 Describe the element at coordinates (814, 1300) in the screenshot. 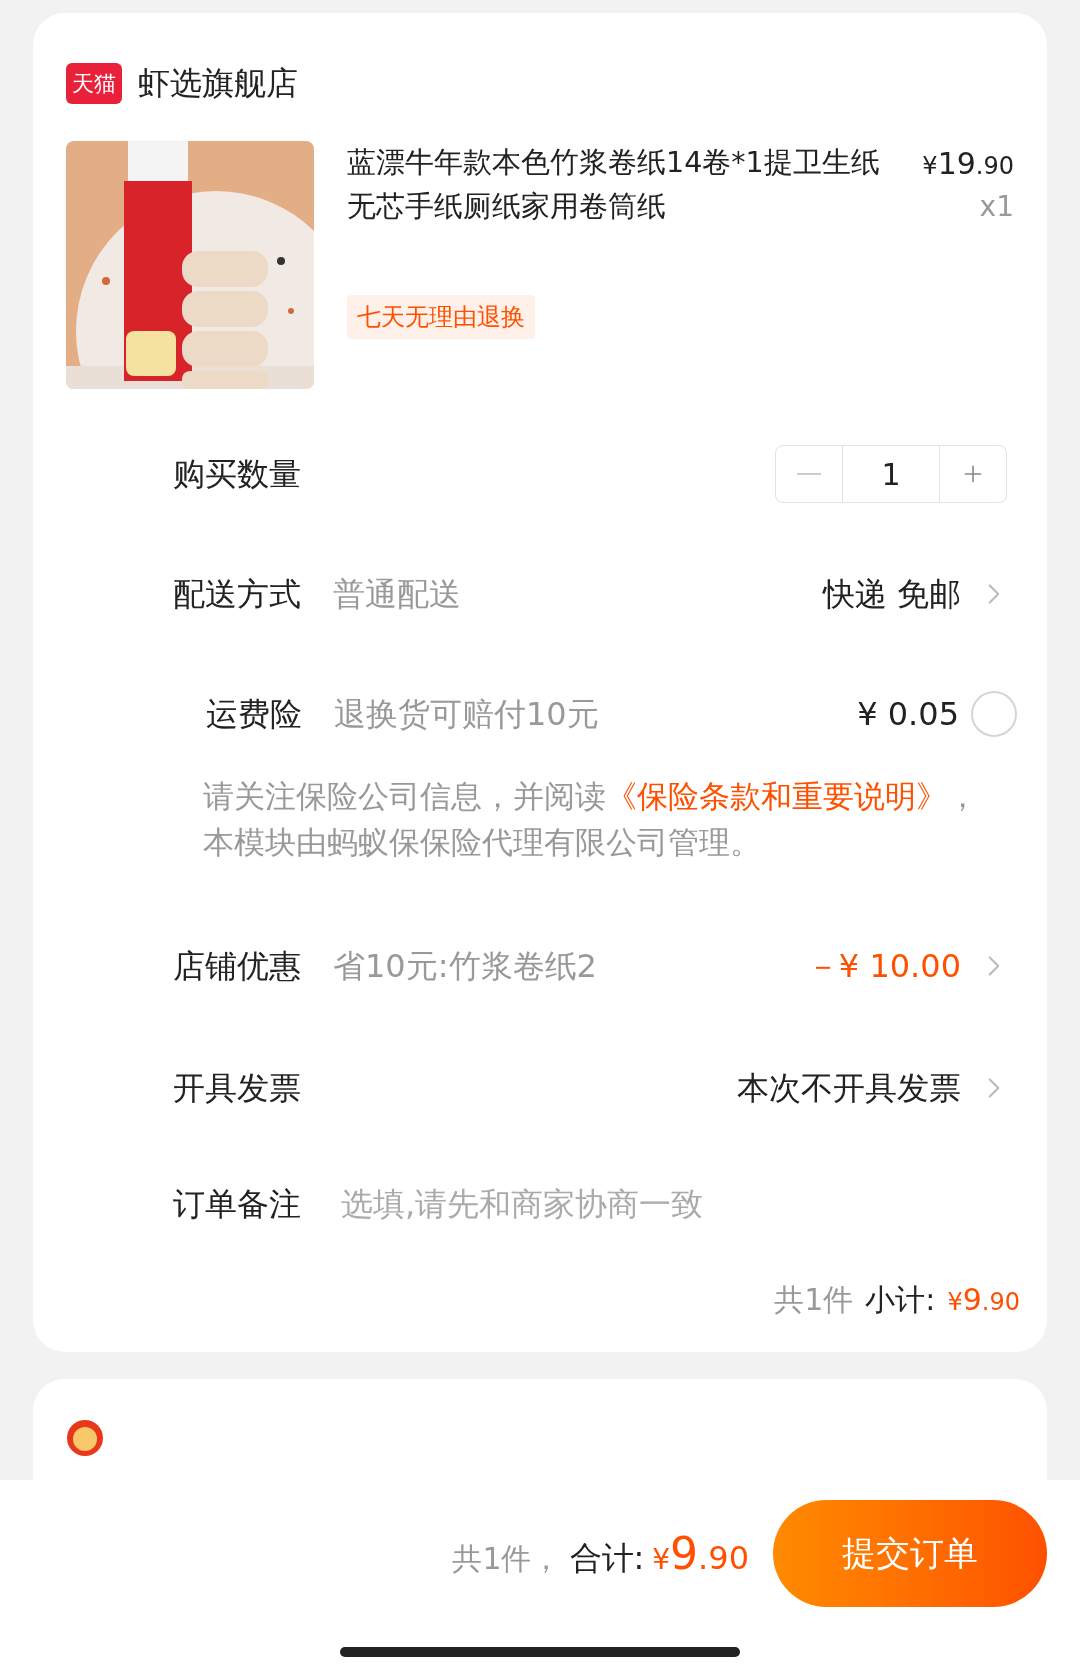

I see `item-count: 共1件` at that location.